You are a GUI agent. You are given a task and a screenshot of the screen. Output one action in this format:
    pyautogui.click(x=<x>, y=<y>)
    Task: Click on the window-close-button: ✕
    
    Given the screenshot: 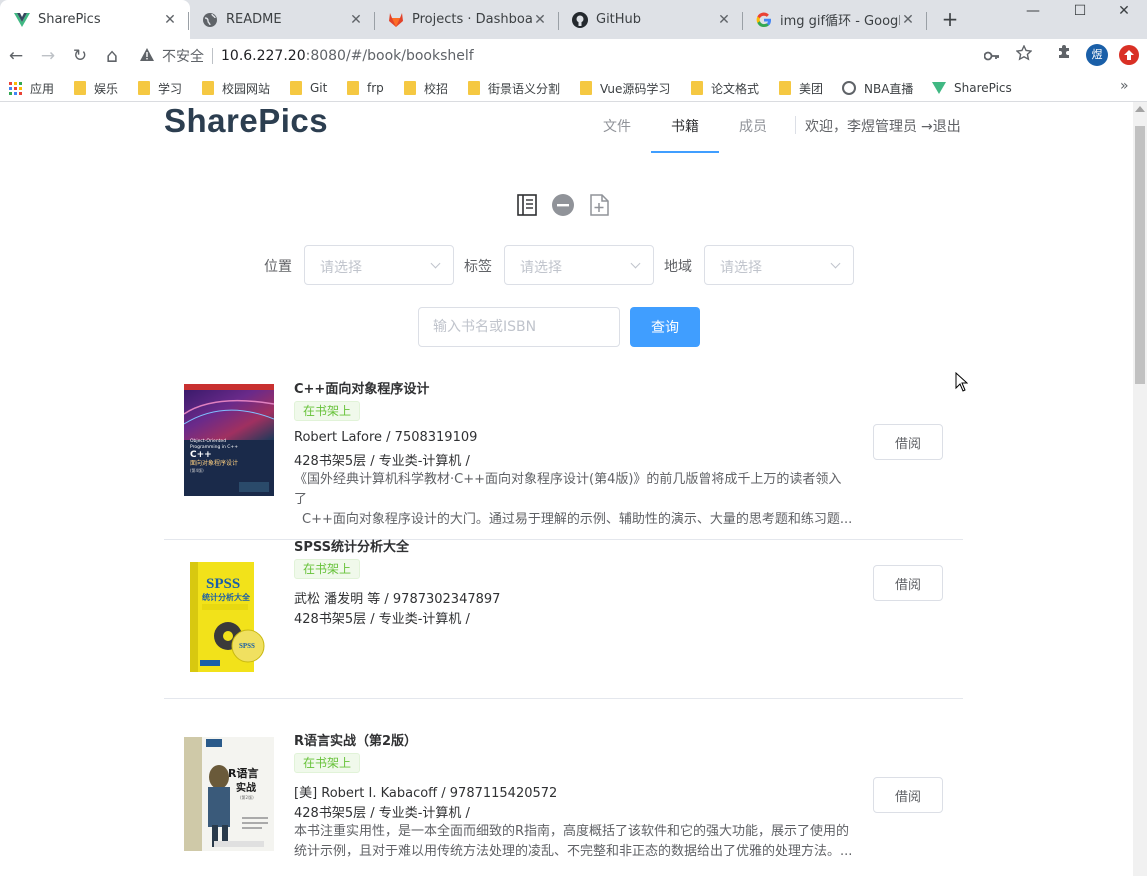 What is the action you would take?
    pyautogui.click(x=1124, y=15)
    